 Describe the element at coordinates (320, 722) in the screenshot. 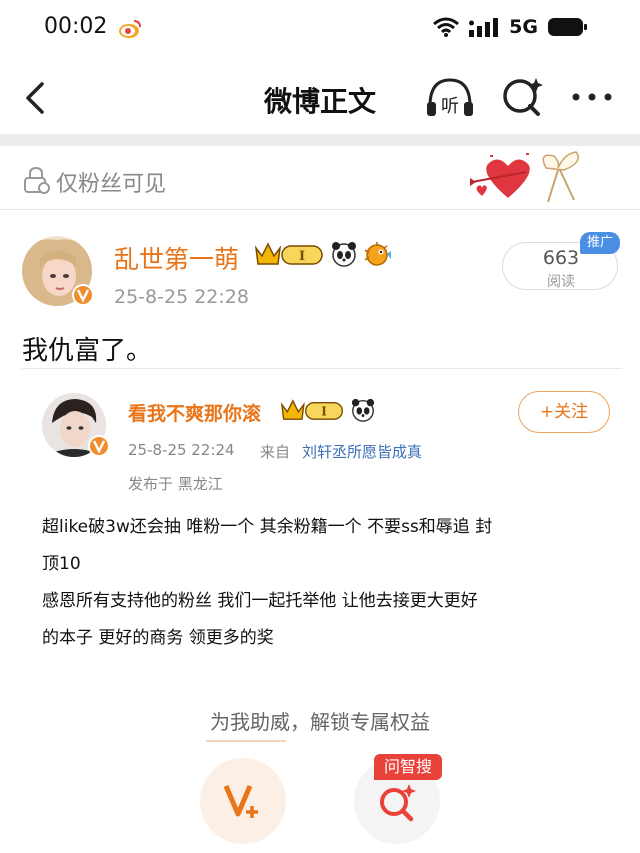

I see `support-prompt: 为我助威，解锁专属权益` at that location.